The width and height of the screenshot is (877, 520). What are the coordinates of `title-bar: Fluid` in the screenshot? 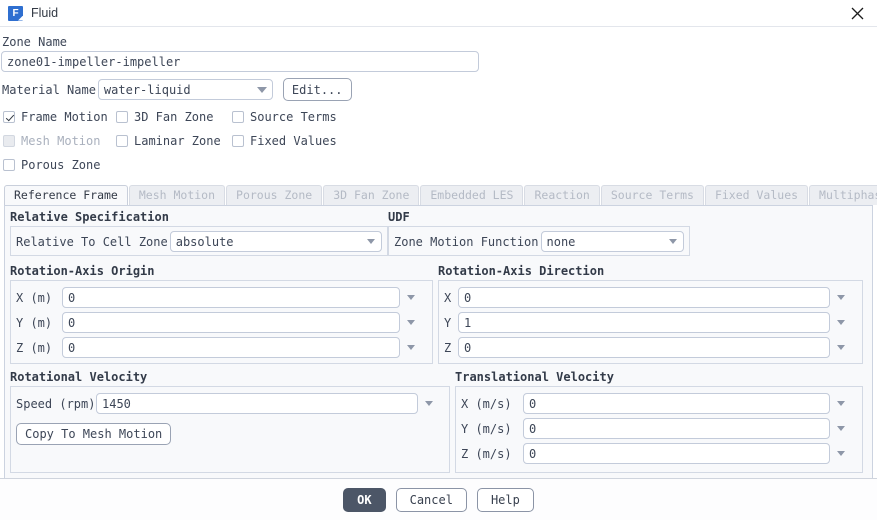 It's located at (438, 13).